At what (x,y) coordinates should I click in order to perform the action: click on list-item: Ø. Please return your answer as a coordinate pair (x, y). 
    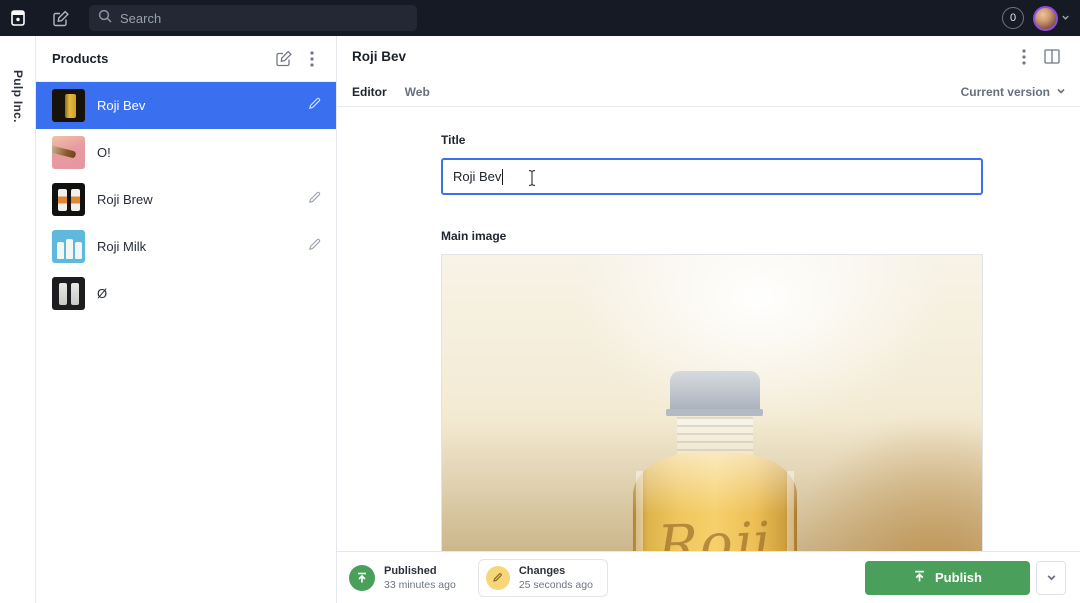
    Looking at the image, I should click on (186, 293).